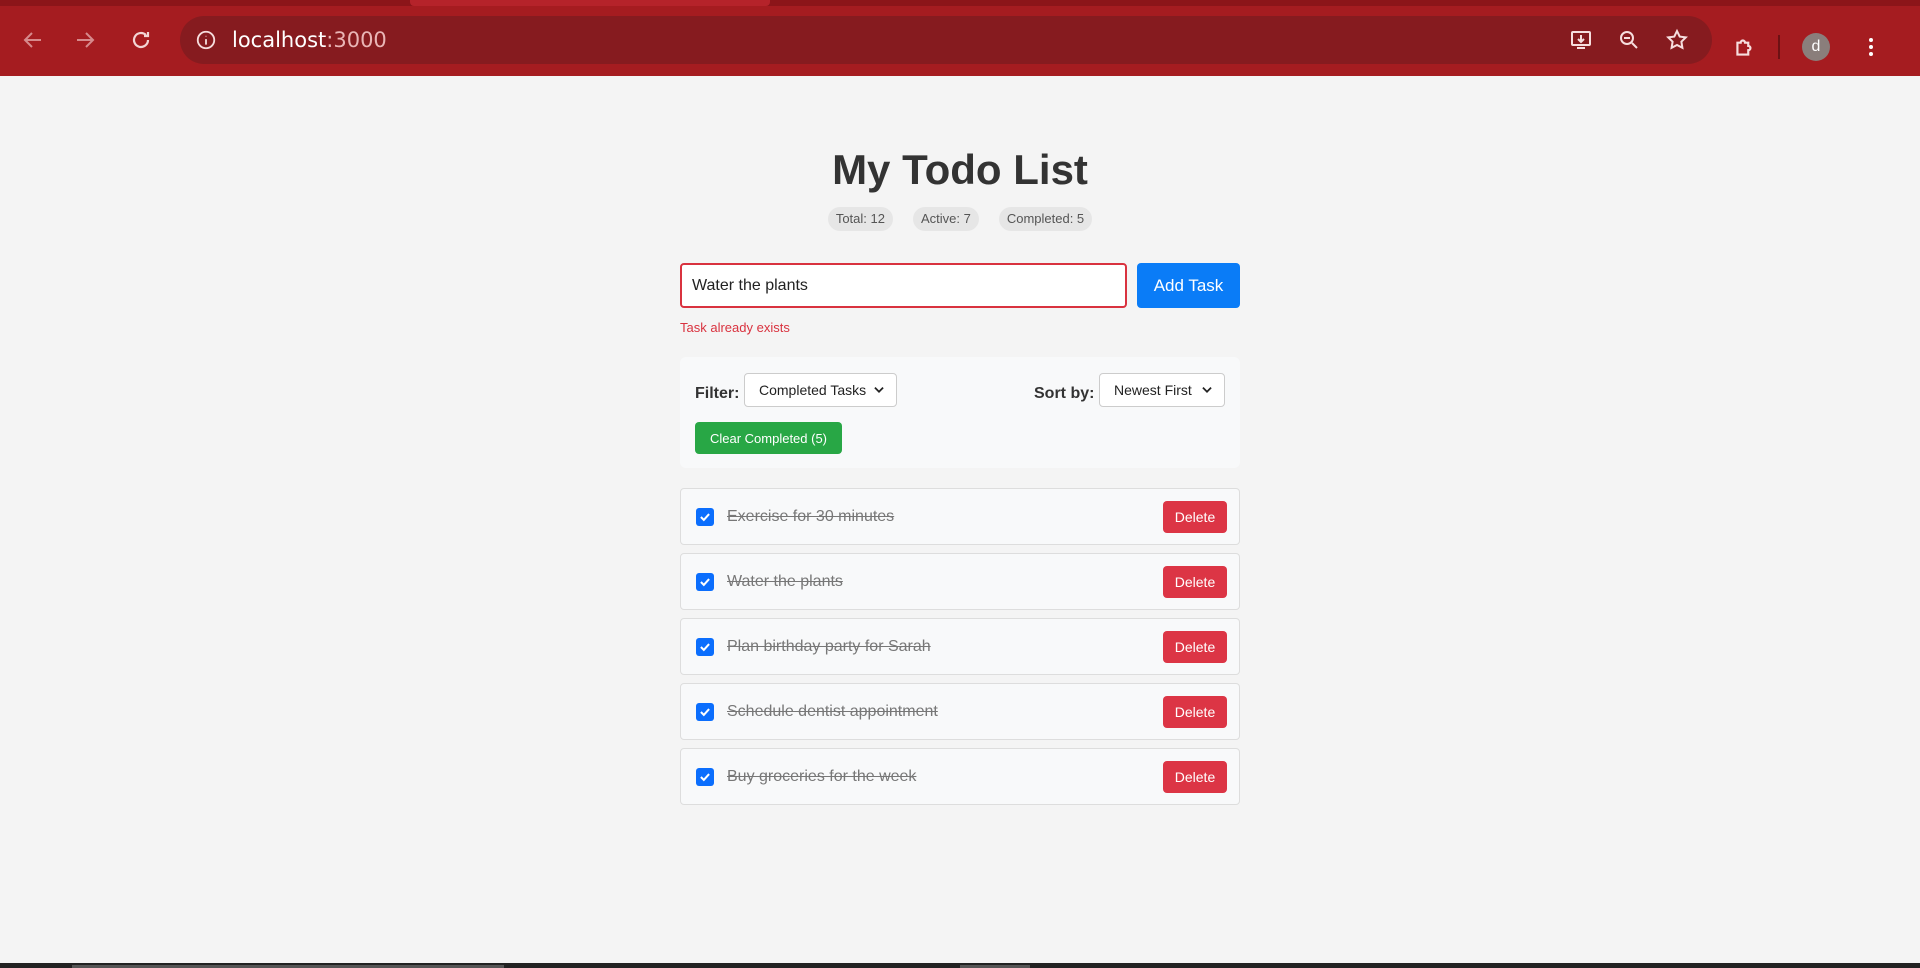 Image resolution: width=1920 pixels, height=968 pixels. I want to click on filter-select-value: Completed Tasks, so click(813, 390).